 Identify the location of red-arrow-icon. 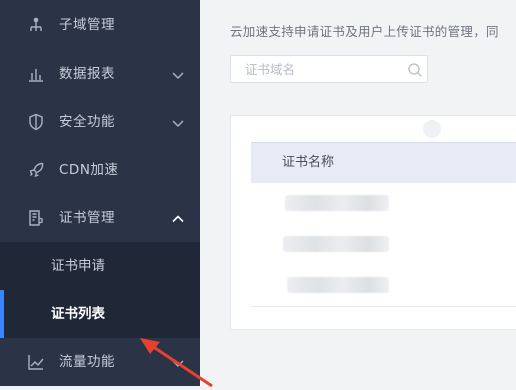
(176, 363).